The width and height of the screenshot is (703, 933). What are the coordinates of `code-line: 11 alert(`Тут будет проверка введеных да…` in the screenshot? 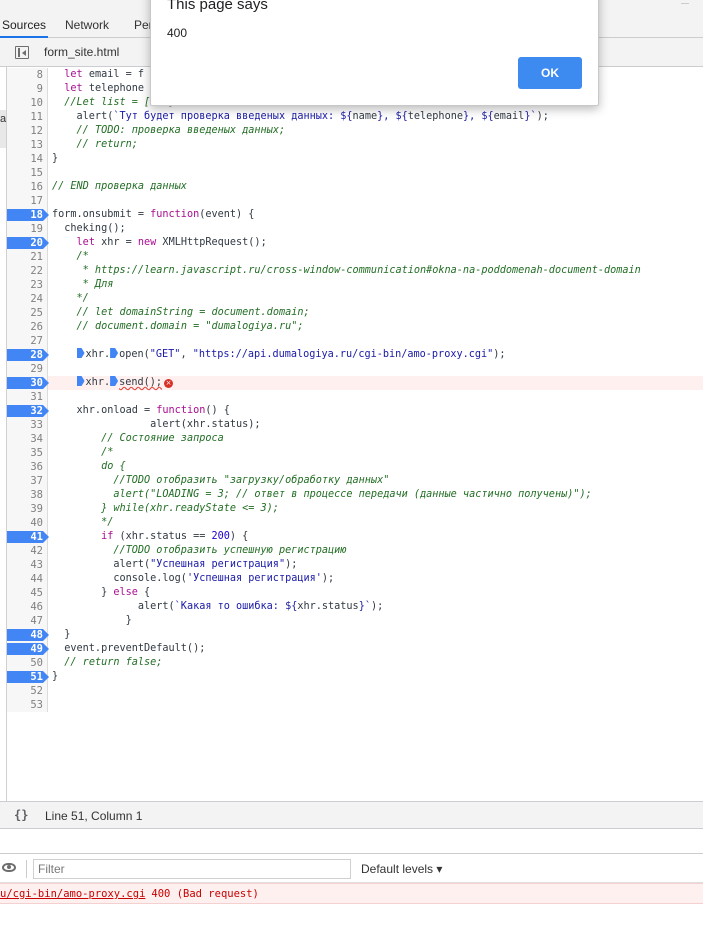 It's located at (355, 117).